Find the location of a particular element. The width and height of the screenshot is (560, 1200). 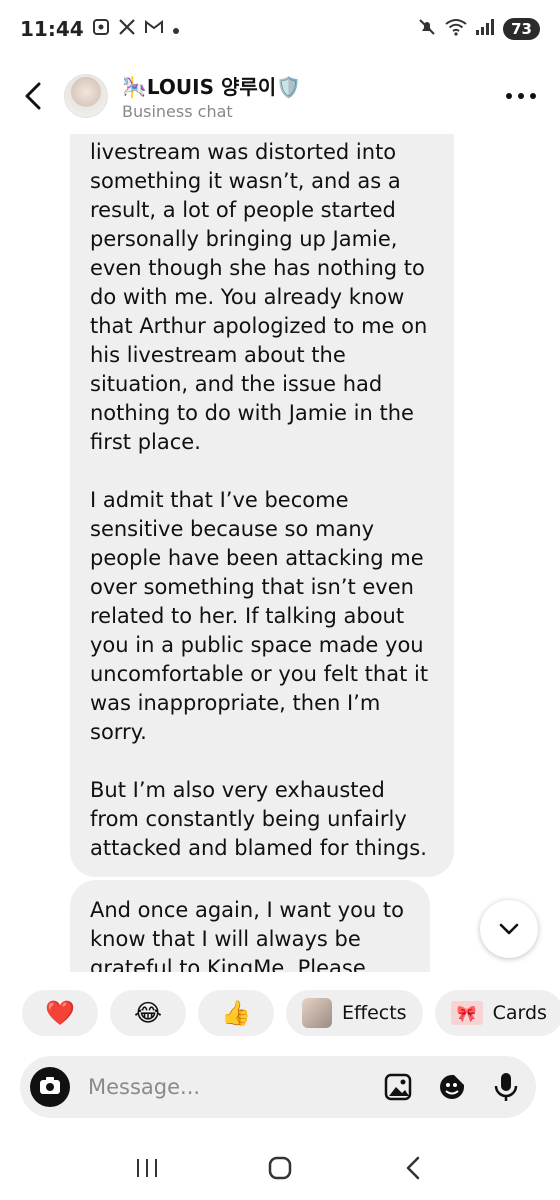

effects-thumbnail-icon is located at coordinates (317, 1013).